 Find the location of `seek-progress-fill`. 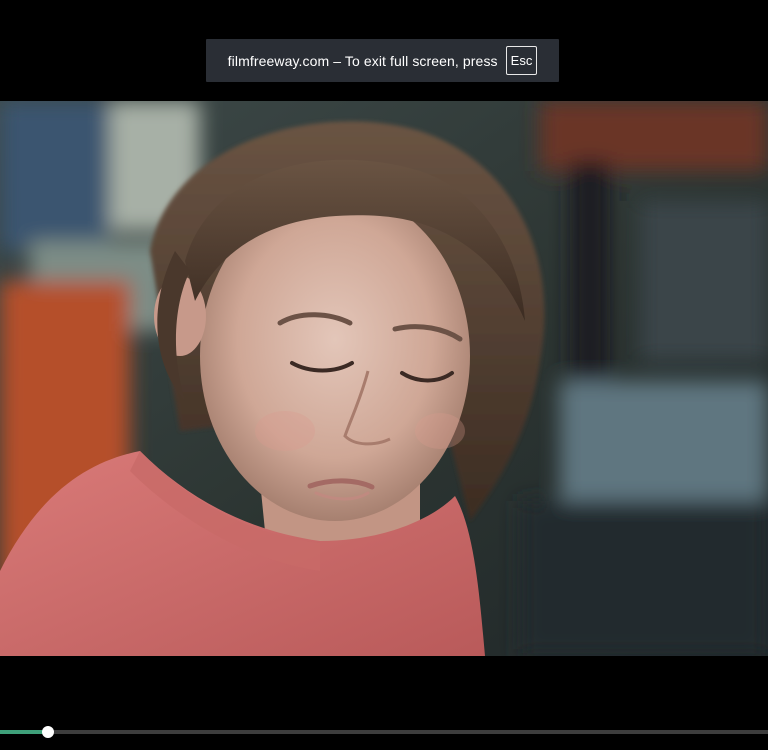

seek-progress-fill is located at coordinates (24, 732).